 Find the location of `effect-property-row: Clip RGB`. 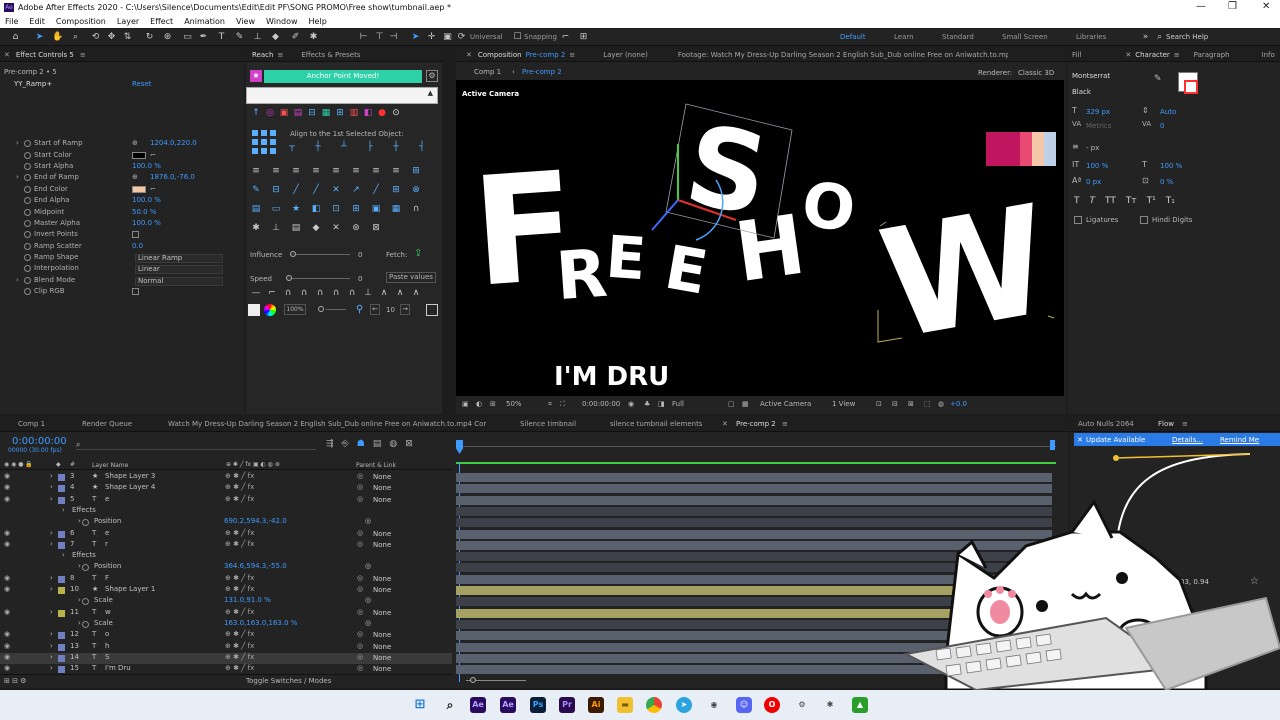

effect-property-row: Clip RGB is located at coordinates (120, 292).